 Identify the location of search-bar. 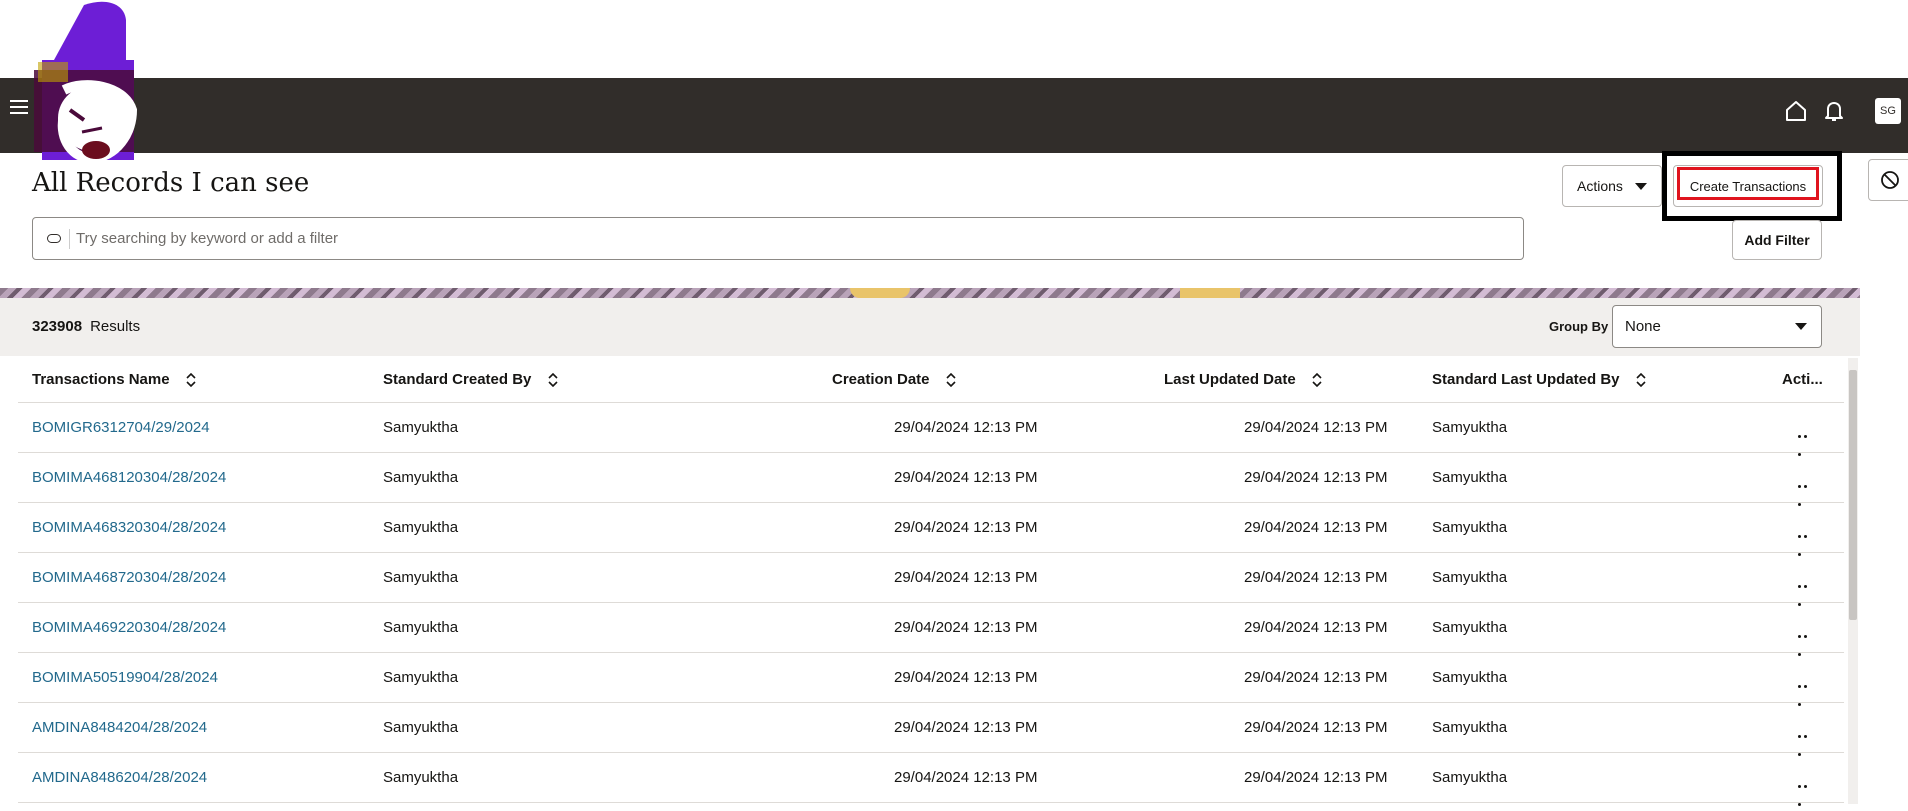
(778, 238).